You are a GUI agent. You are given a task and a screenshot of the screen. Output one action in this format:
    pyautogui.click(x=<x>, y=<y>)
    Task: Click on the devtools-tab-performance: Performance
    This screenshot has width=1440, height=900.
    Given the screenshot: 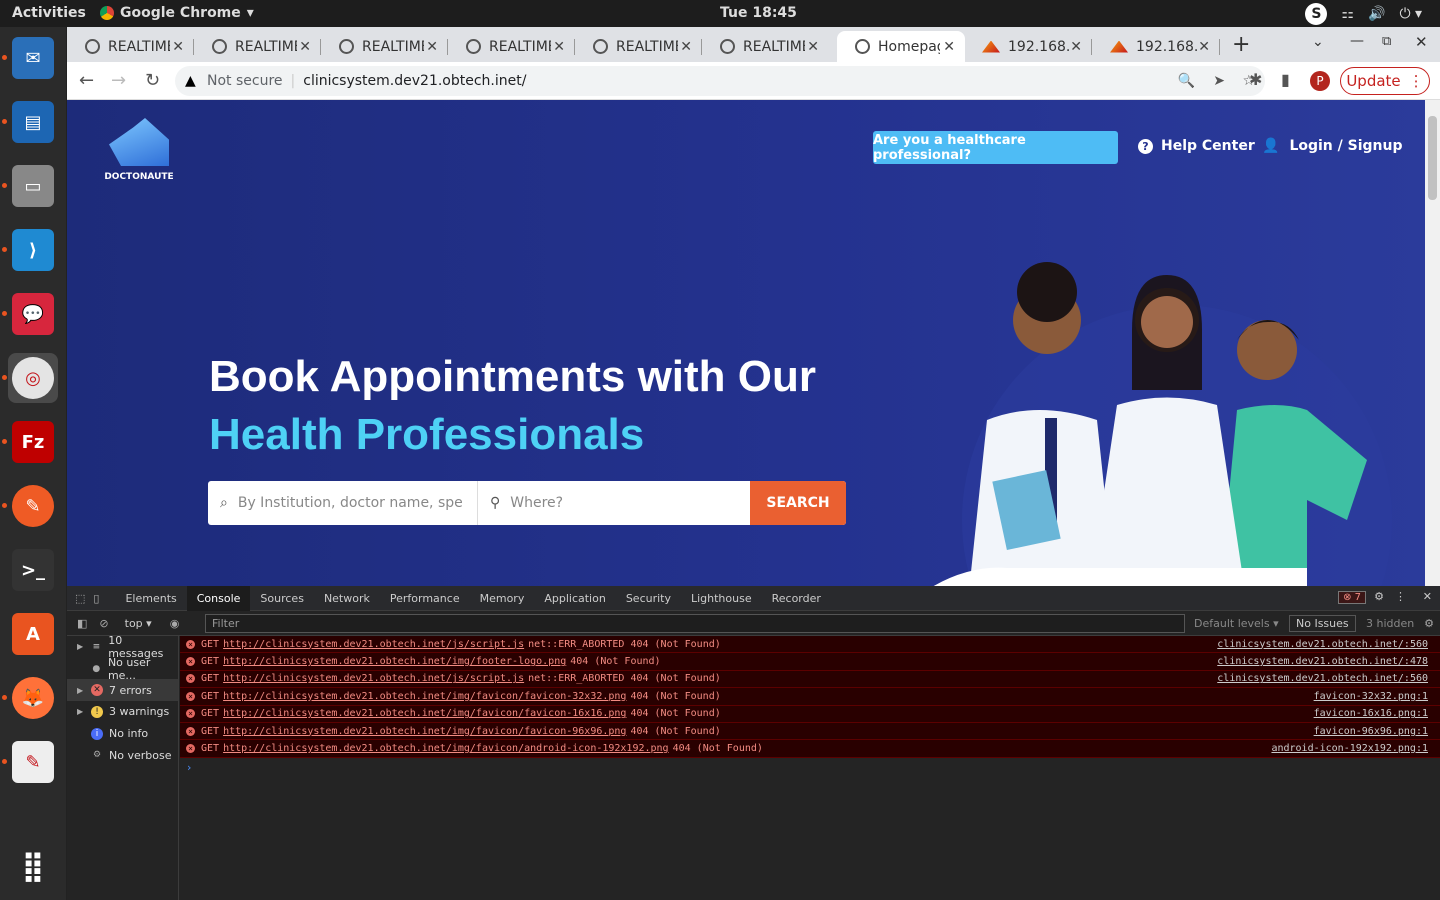 What is the action you would take?
    pyautogui.click(x=425, y=598)
    